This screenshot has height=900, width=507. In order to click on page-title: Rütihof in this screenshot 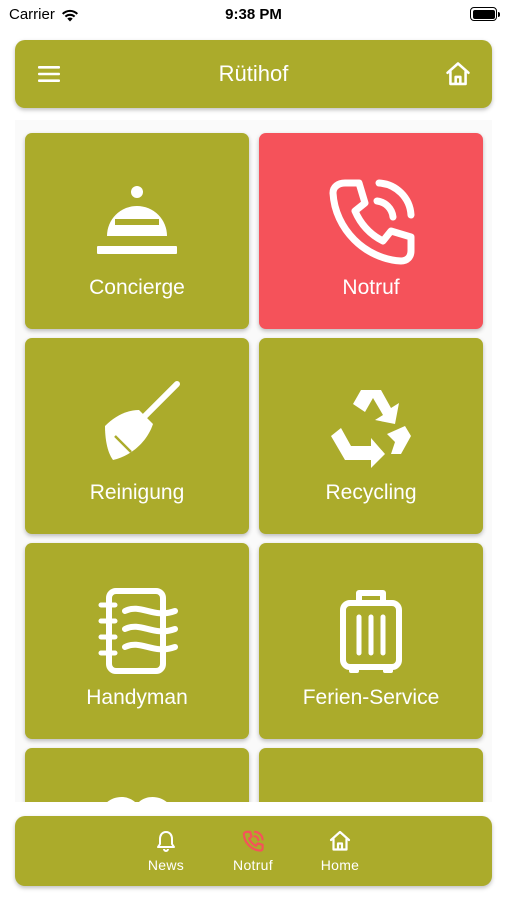, I will do `click(253, 73)`.